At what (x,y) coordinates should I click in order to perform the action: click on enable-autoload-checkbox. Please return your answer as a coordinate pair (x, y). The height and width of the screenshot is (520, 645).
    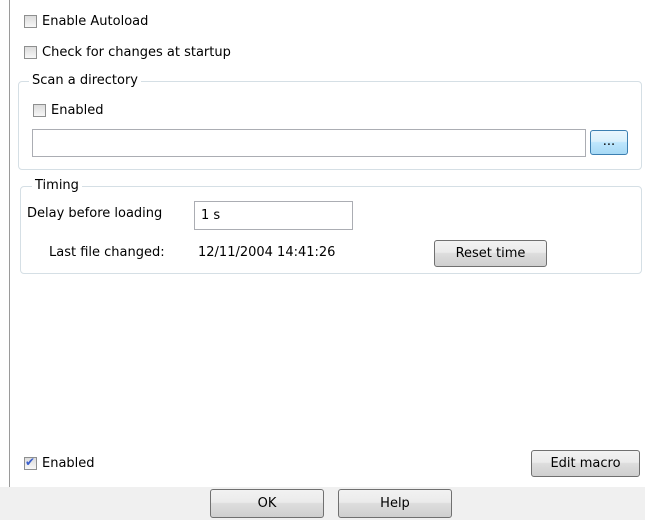
    Looking at the image, I should click on (30, 21).